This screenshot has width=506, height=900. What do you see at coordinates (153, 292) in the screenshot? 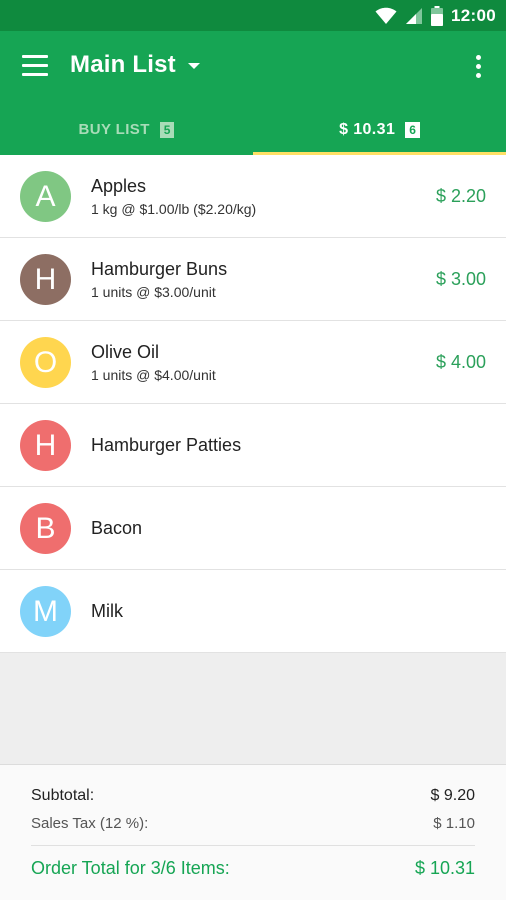
I see `item-detail: 1 units @ $3.00/unit` at bounding box center [153, 292].